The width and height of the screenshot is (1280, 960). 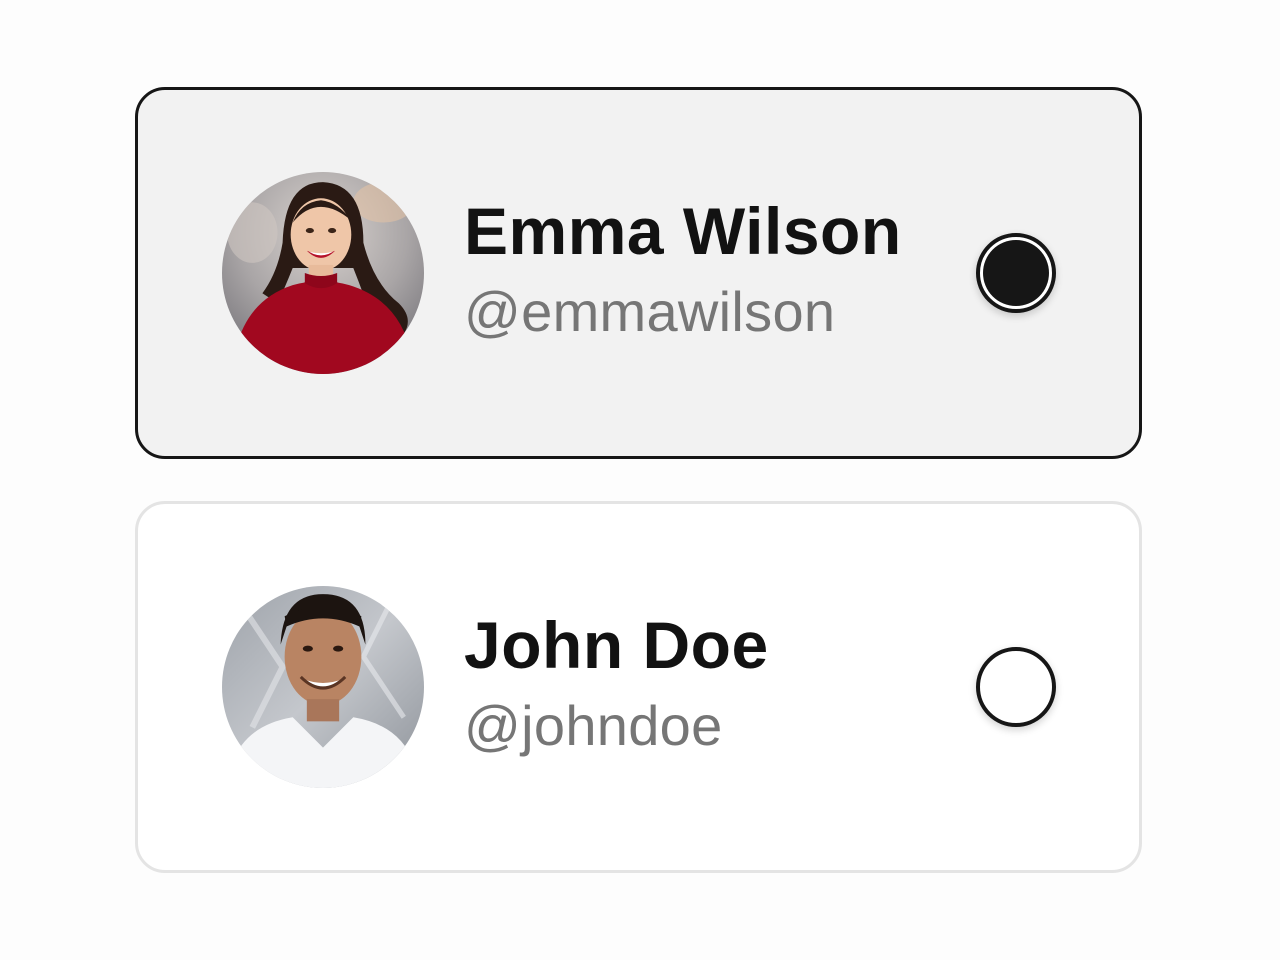 What do you see at coordinates (616, 683) in the screenshot?
I see `account-info: John Doe @johndoe` at bounding box center [616, 683].